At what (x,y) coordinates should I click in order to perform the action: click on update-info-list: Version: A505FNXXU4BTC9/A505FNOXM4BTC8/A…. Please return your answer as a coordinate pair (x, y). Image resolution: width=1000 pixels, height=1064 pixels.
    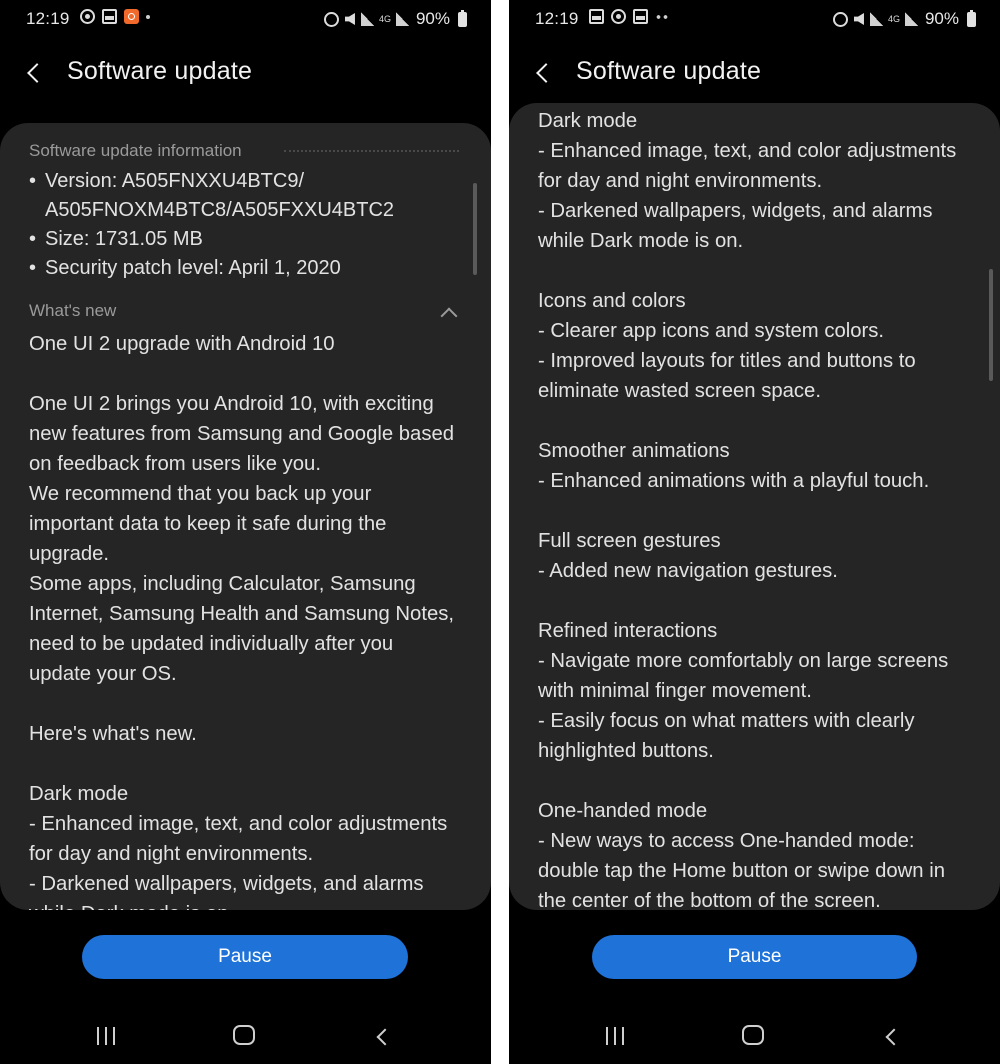
    Looking at the image, I should click on (211, 225).